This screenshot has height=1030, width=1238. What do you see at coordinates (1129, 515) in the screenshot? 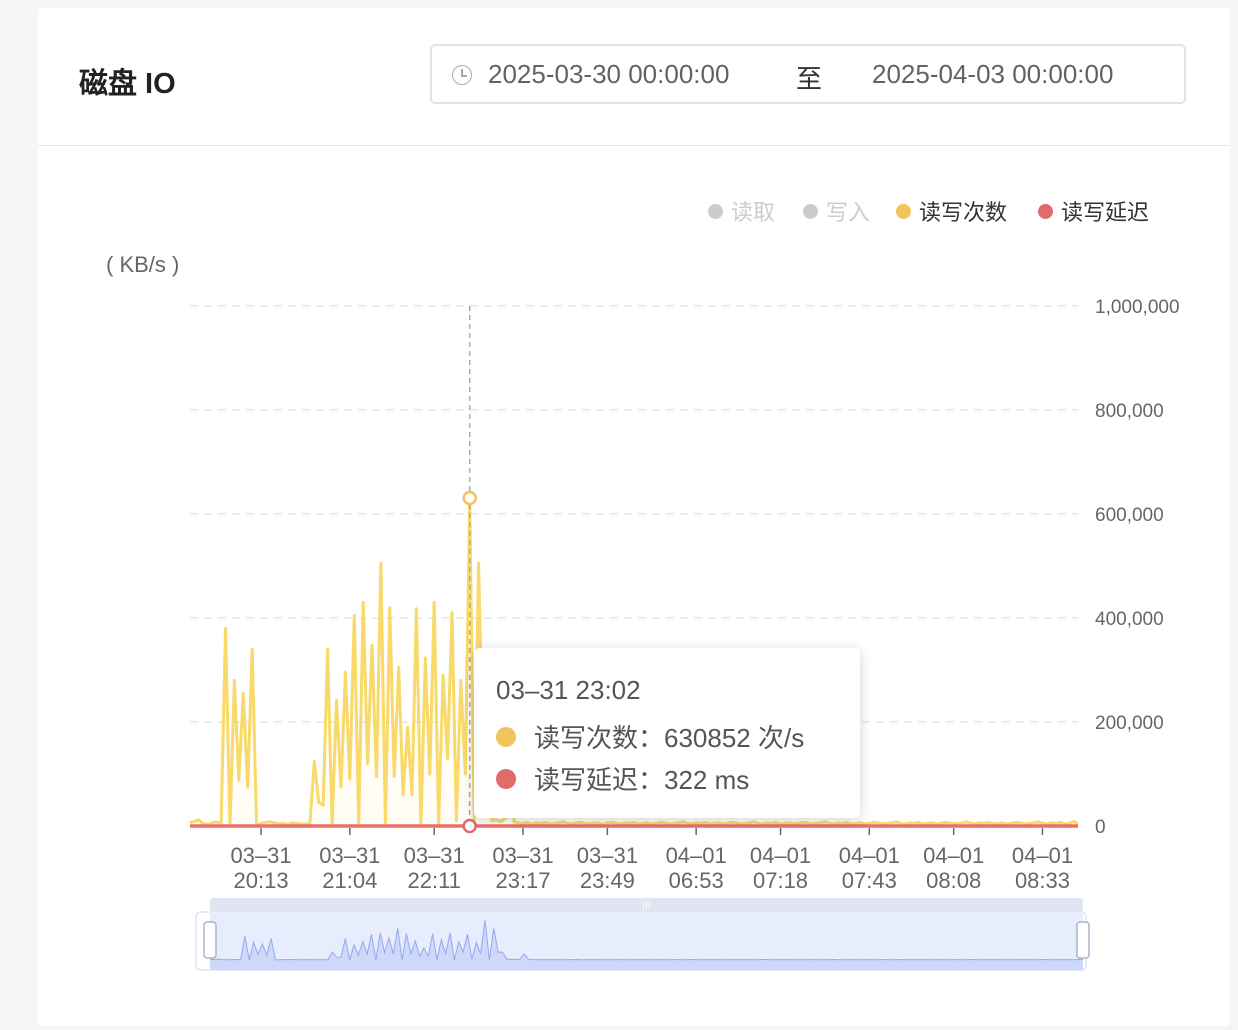
I see `y-tick-label: 600,000` at bounding box center [1129, 515].